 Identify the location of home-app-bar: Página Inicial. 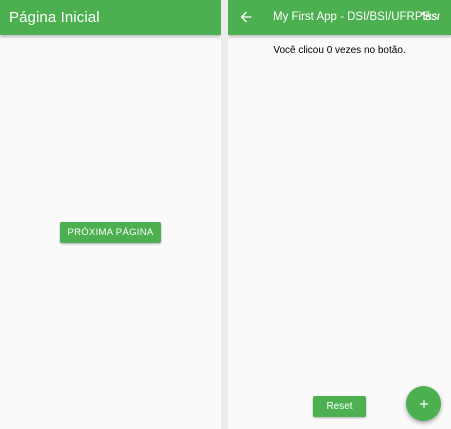
(110, 17).